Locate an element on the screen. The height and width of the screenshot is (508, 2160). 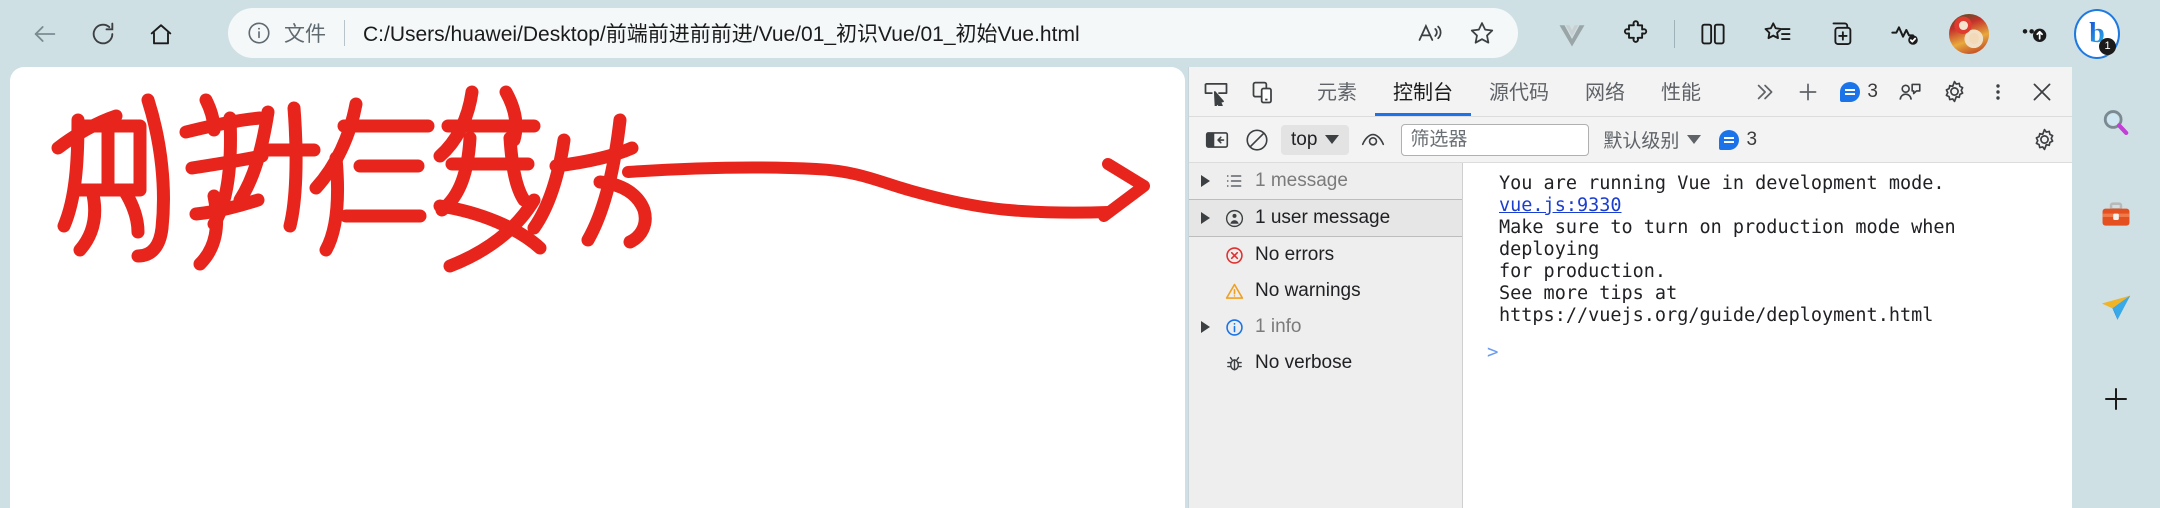
inspect-cursor-icon is located at coordinates (1216, 94).